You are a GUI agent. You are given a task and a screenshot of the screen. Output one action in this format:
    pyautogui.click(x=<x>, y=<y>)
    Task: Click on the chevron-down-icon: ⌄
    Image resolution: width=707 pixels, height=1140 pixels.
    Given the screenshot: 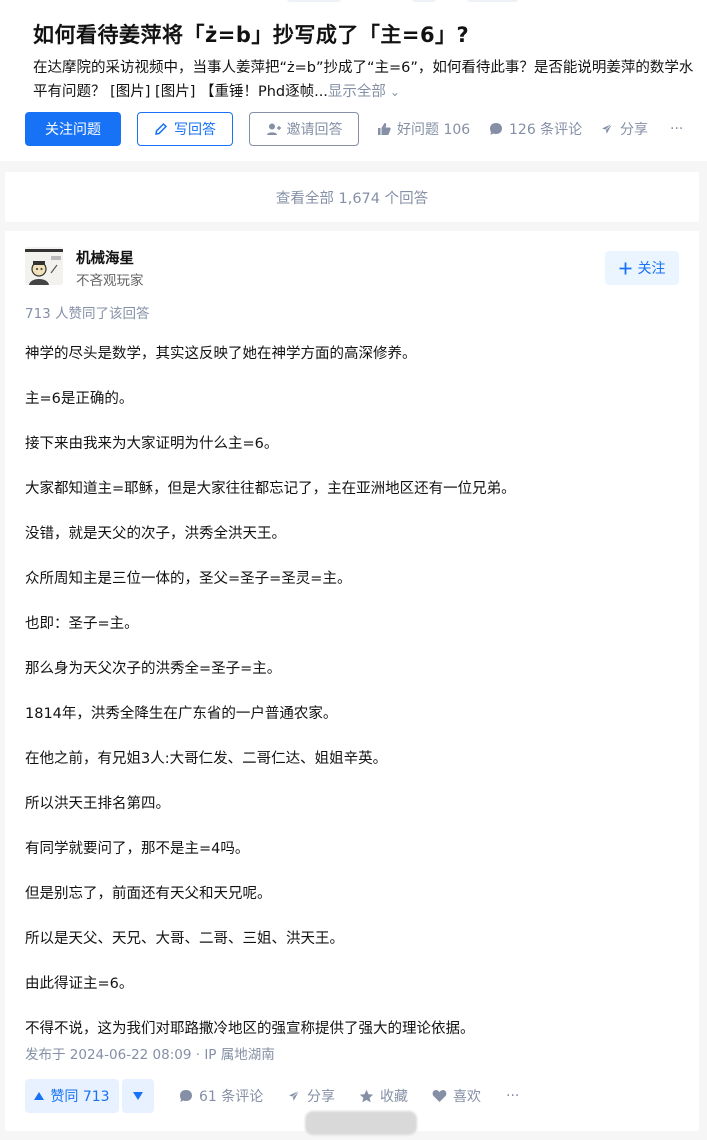 What is the action you would take?
    pyautogui.click(x=395, y=92)
    